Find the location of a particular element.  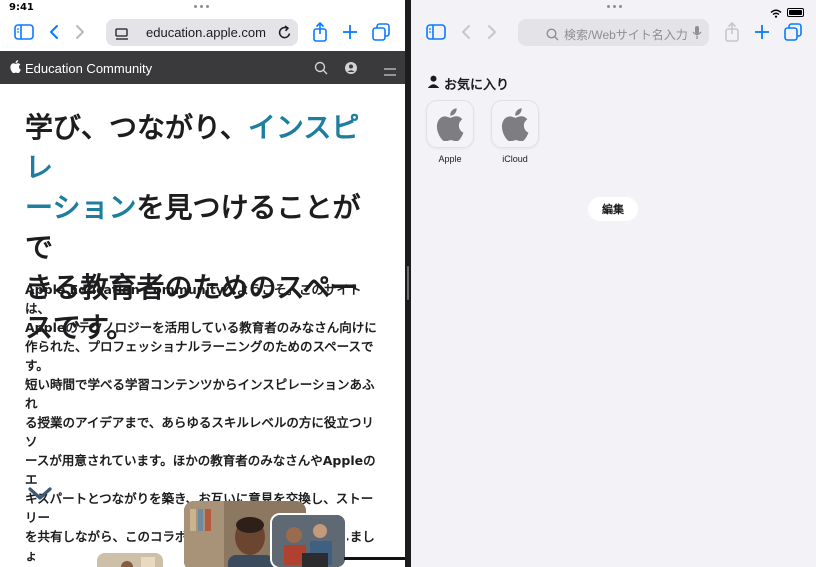

site-navigation-bar: Education Community is located at coordinates (202, 67).